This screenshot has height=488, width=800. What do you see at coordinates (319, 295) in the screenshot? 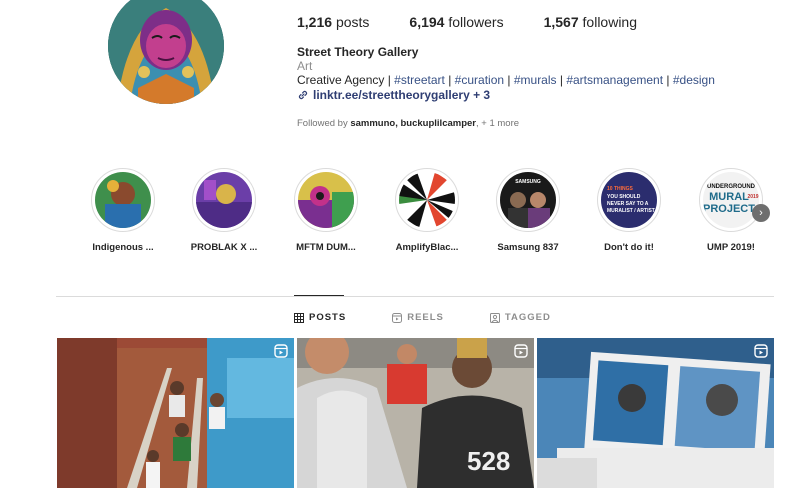
I see `active-tab-indicator` at bounding box center [319, 295].